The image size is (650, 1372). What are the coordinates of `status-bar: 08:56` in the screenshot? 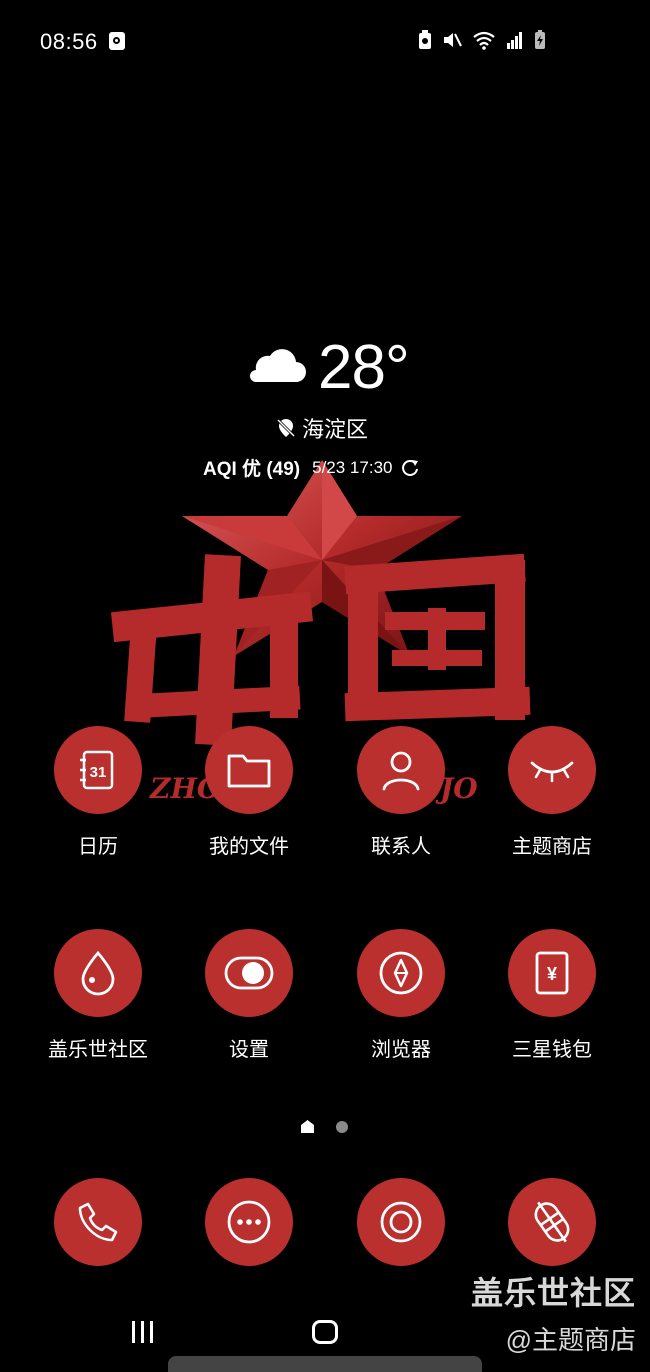 It's located at (325, 42).